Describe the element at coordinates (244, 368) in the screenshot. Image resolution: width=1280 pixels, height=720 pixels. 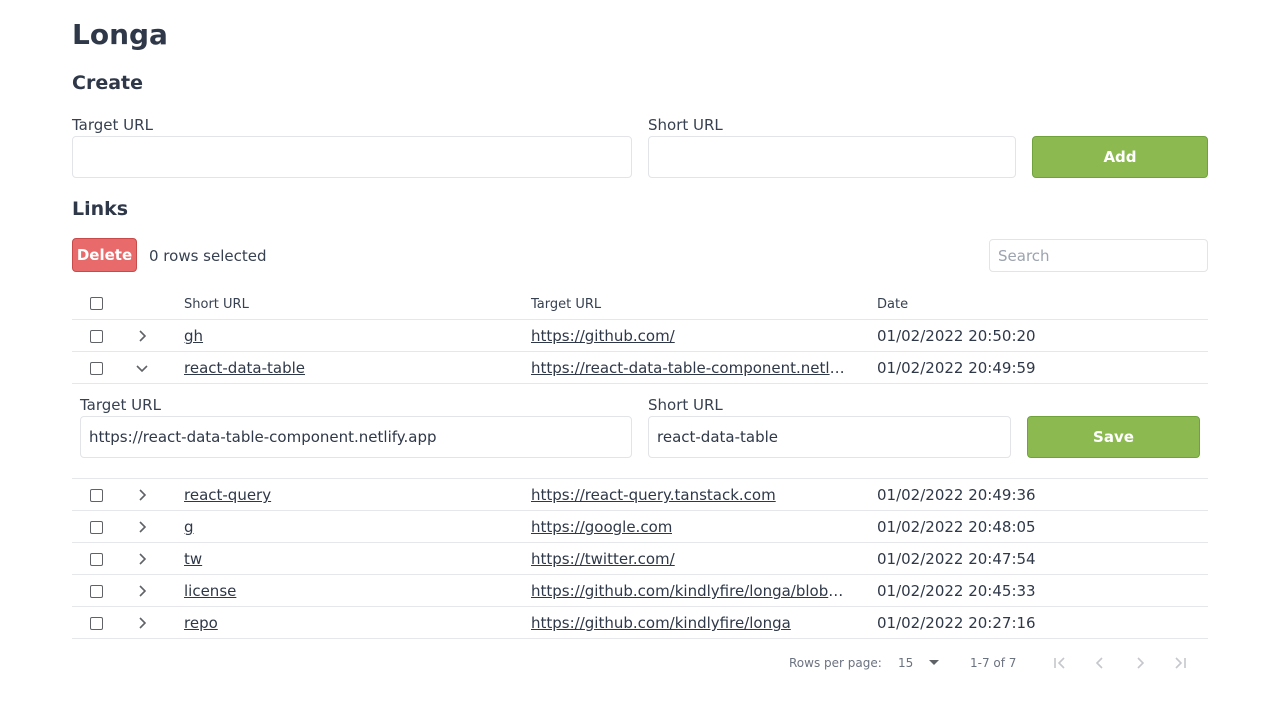
I see `short-url-link: react-data-table` at that location.